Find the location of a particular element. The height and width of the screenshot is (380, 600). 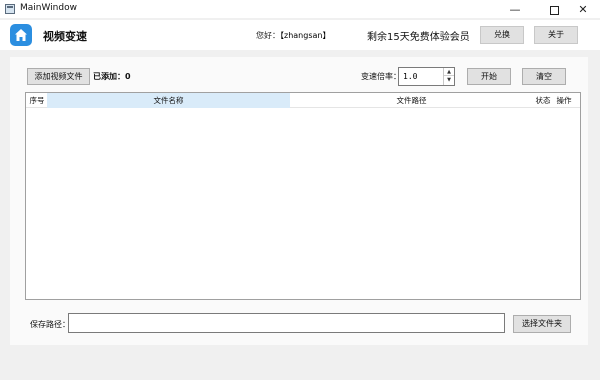

save-path-label: 保存路径： is located at coordinates (50, 324).